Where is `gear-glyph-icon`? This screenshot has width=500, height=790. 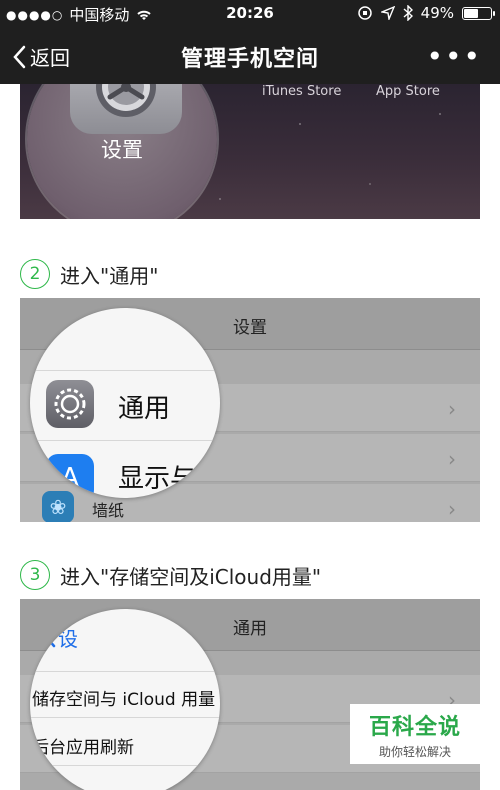 gear-glyph-icon is located at coordinates (70, 404).